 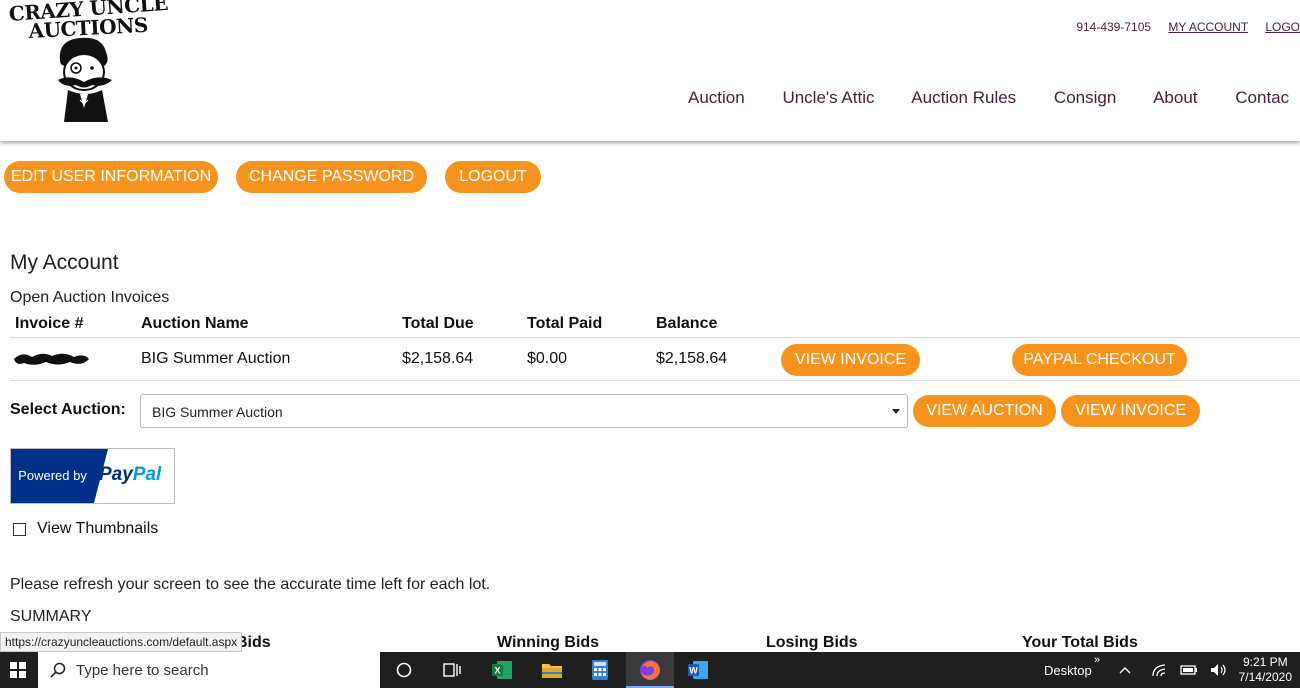 What do you see at coordinates (1130, 411) in the screenshot?
I see `view-invoice-button-2: VIEW INVOICE` at bounding box center [1130, 411].